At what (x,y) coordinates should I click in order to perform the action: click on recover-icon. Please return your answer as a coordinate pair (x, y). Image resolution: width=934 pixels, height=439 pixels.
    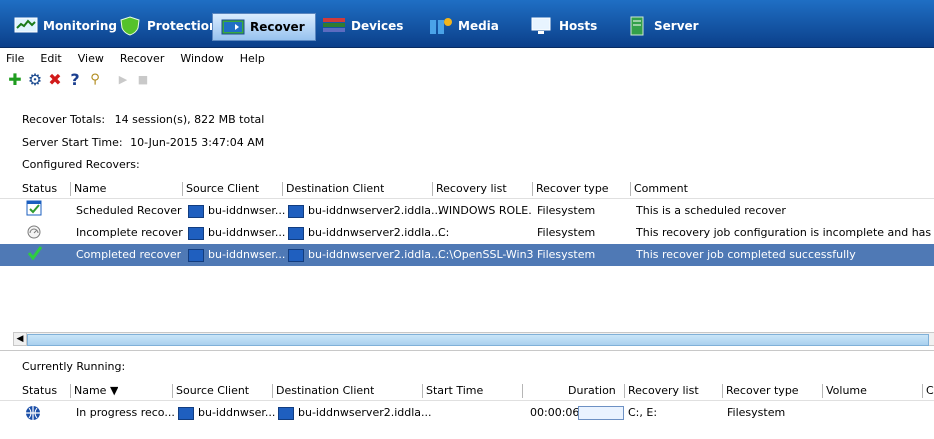
    Looking at the image, I should click on (233, 27).